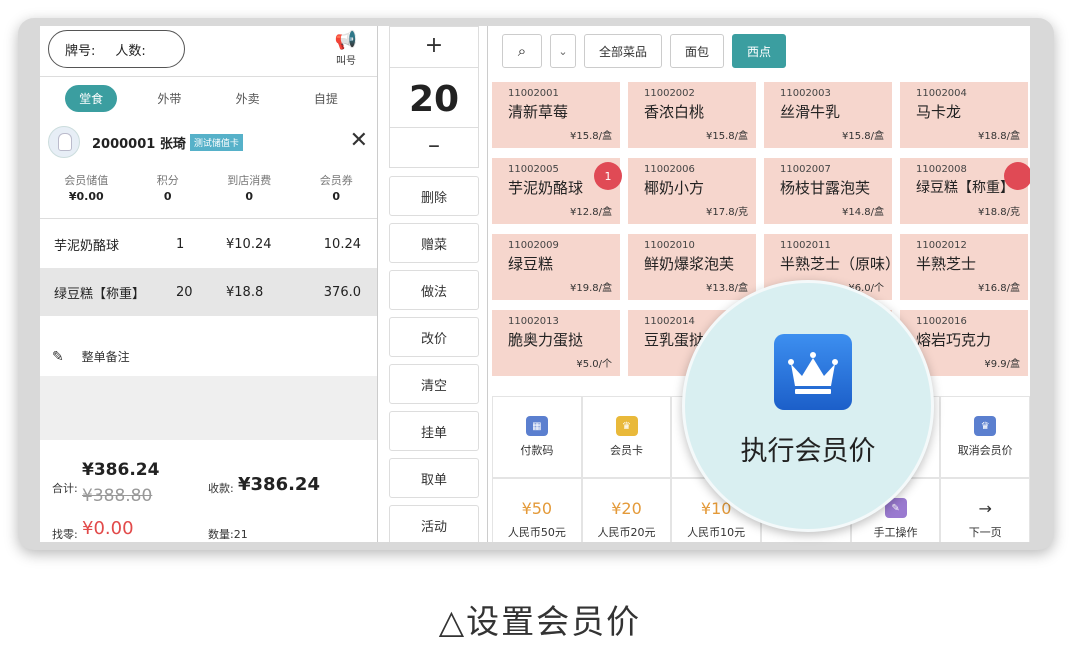 Image resolution: width=1080 pixels, height=652 pixels. Describe the element at coordinates (117, 496) in the screenshot. I see `original-sum-value: ¥388.80` at that location.